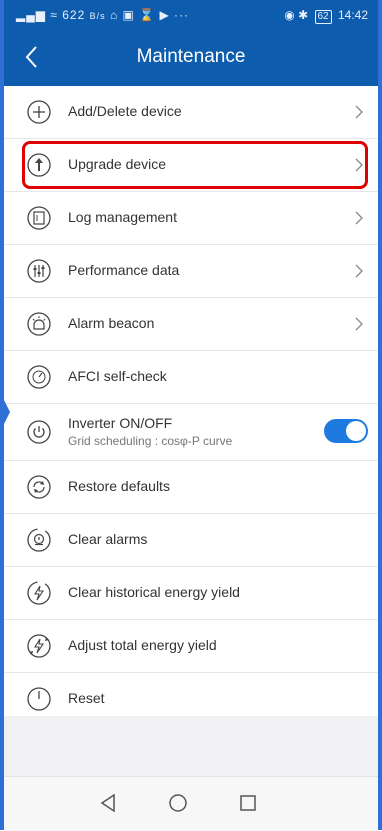  What do you see at coordinates (191, 803) in the screenshot?
I see `system-nav-bar` at bounding box center [191, 803].